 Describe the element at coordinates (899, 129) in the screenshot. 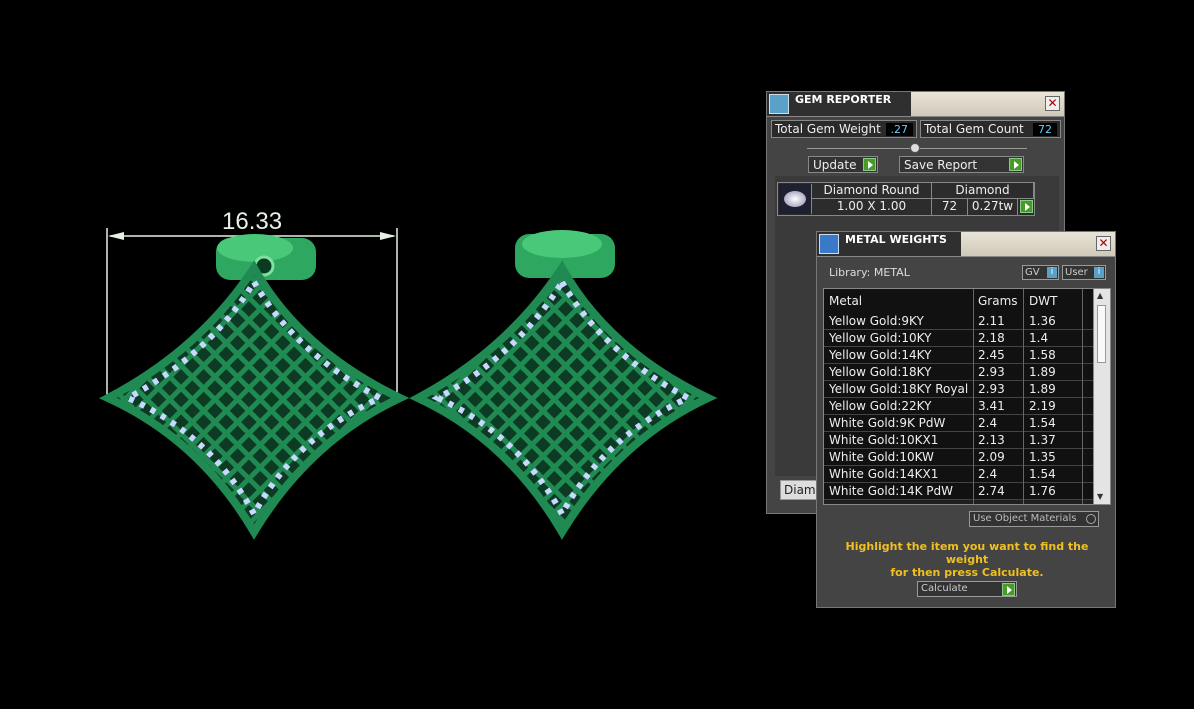

I see `total-gem-weight-value: .27` at that location.